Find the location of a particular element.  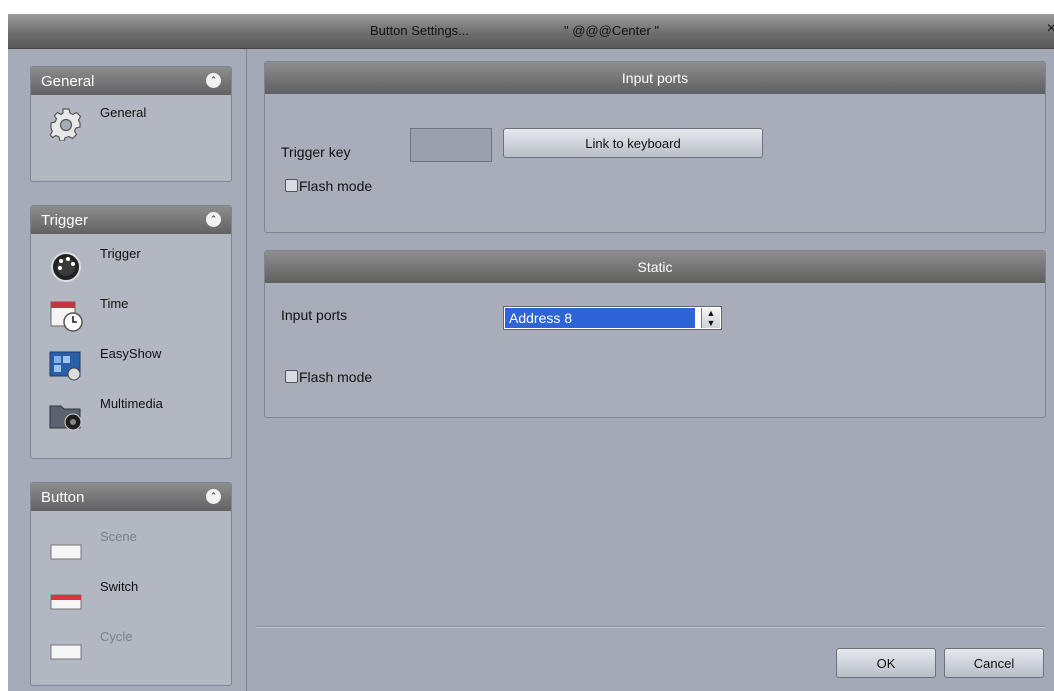

scene-button-icon is located at coordinates (66, 548).